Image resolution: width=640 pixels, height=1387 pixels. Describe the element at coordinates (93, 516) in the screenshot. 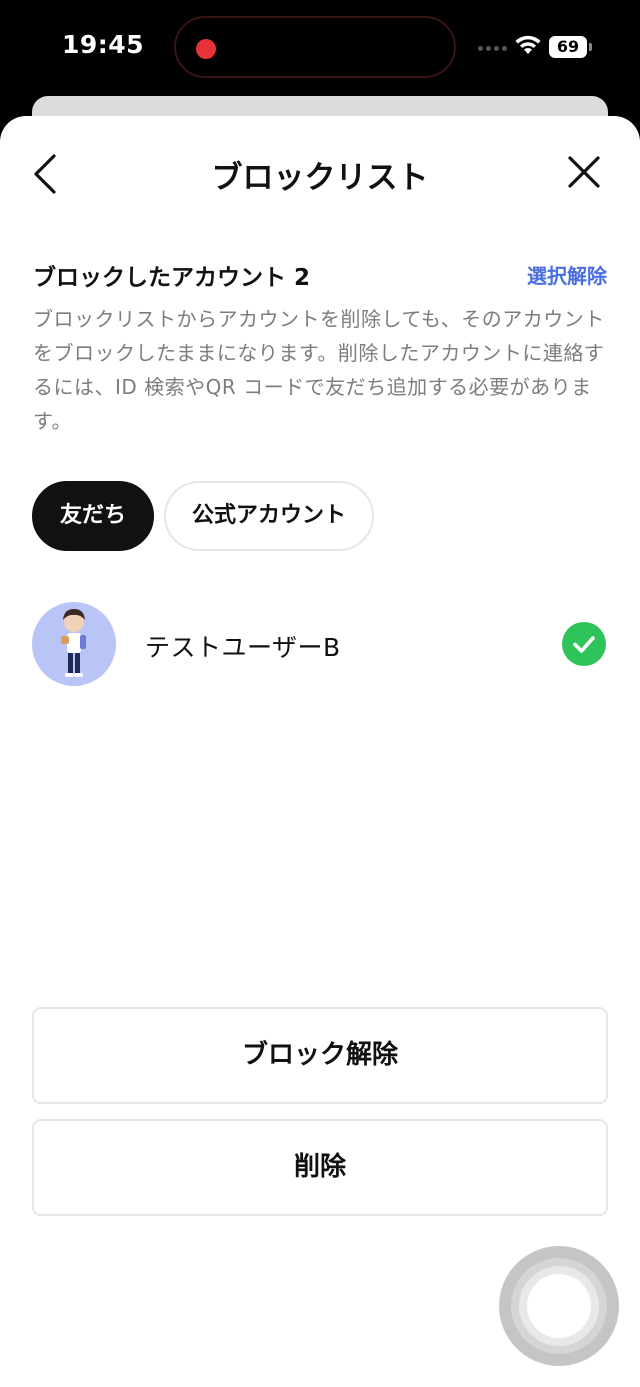

I see `tab-friends: 友だち` at that location.